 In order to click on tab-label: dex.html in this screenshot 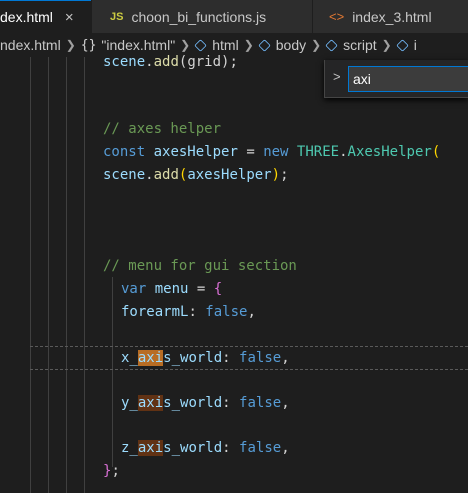, I will do `click(26, 17)`.